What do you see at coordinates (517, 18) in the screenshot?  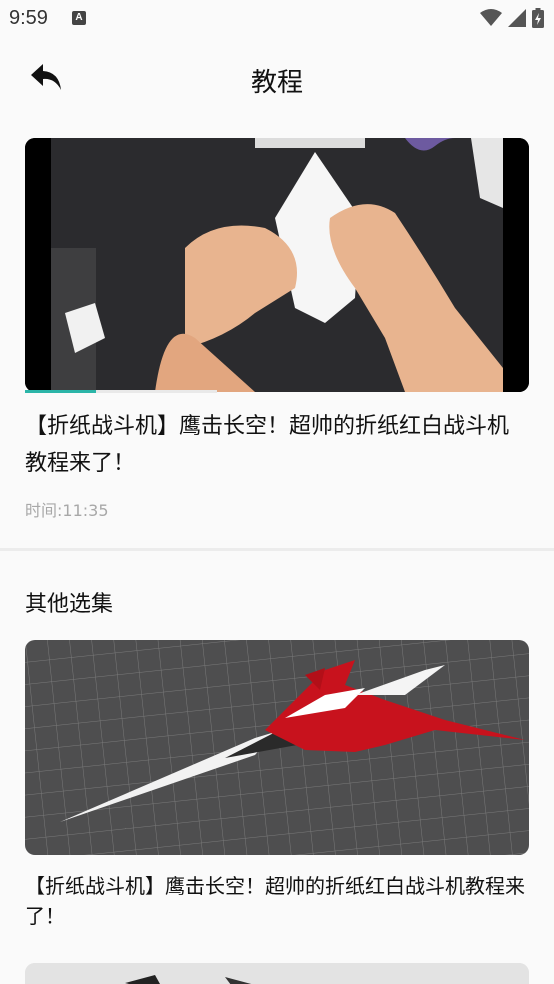 I see `signal-icon` at bounding box center [517, 18].